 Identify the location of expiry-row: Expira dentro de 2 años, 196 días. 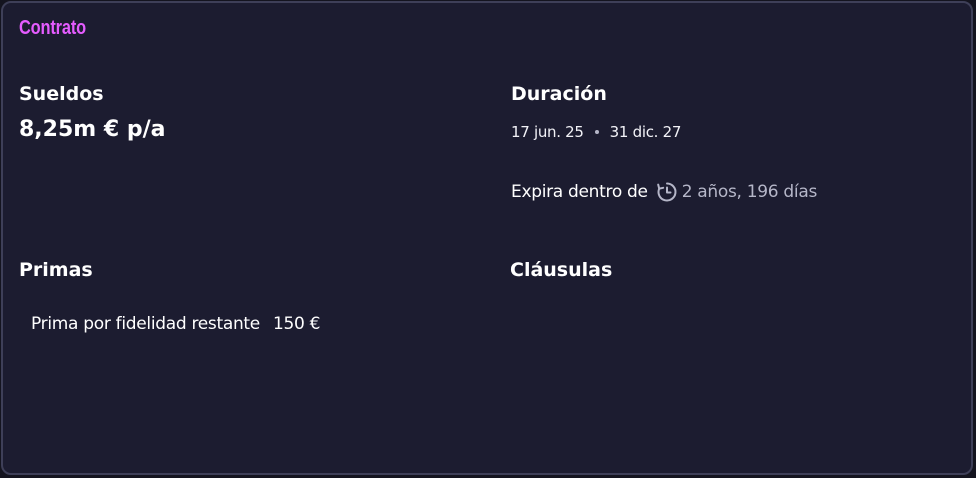
(664, 192).